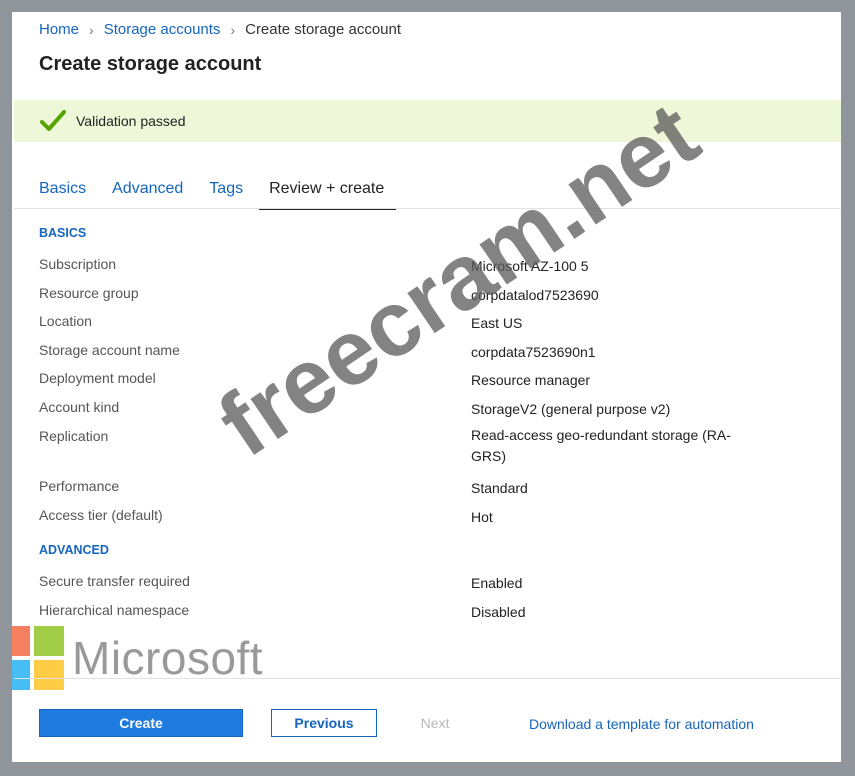 The height and width of the screenshot is (776, 855). Describe the element at coordinates (641, 724) in the screenshot. I see `download-template-link: Download a template for automation` at that location.